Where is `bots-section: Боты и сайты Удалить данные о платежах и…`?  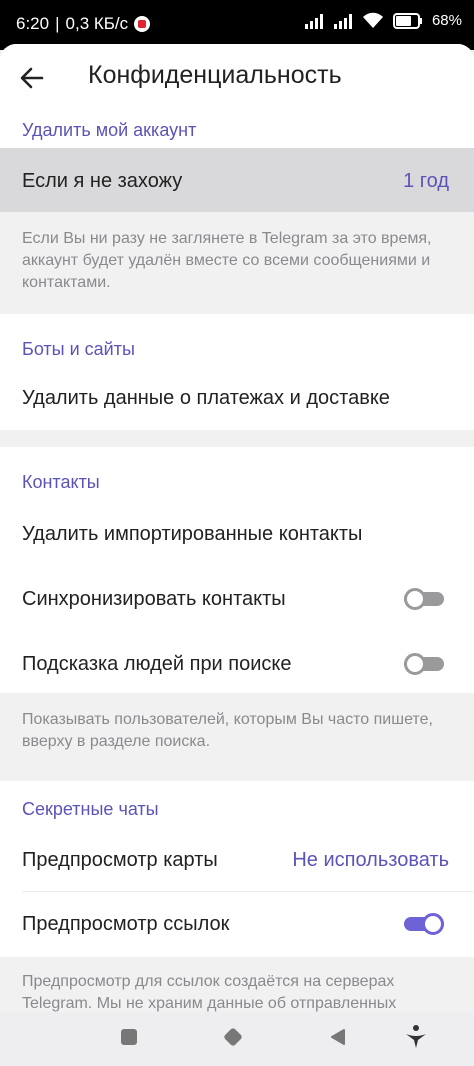 bots-section: Боты и сайты Удалить данные о платежах и… is located at coordinates (237, 372).